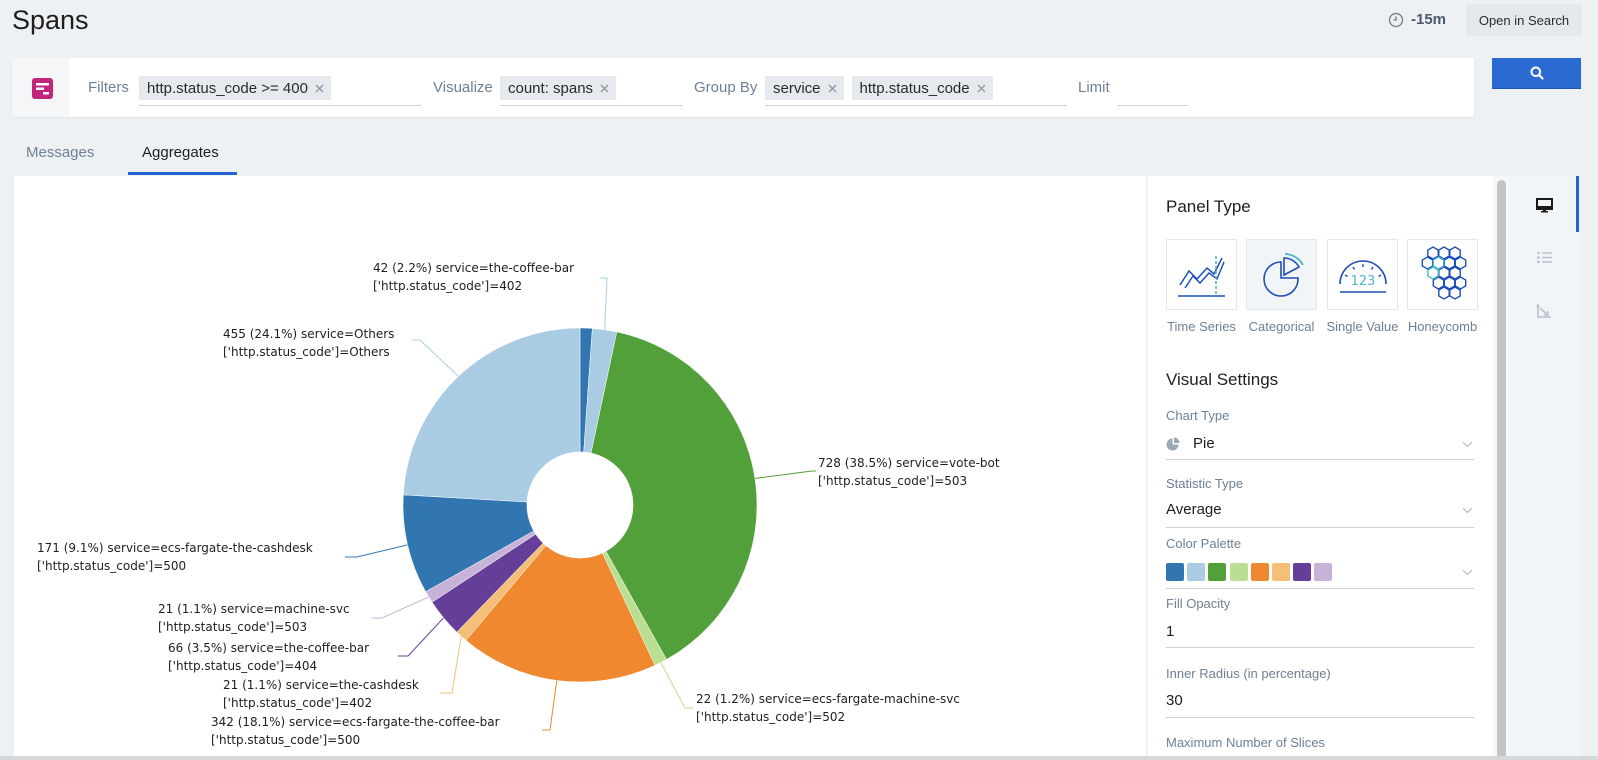 The width and height of the screenshot is (1598, 760). Describe the element at coordinates (1320, 588) in the screenshot. I see `color-palette-underline` at that location.